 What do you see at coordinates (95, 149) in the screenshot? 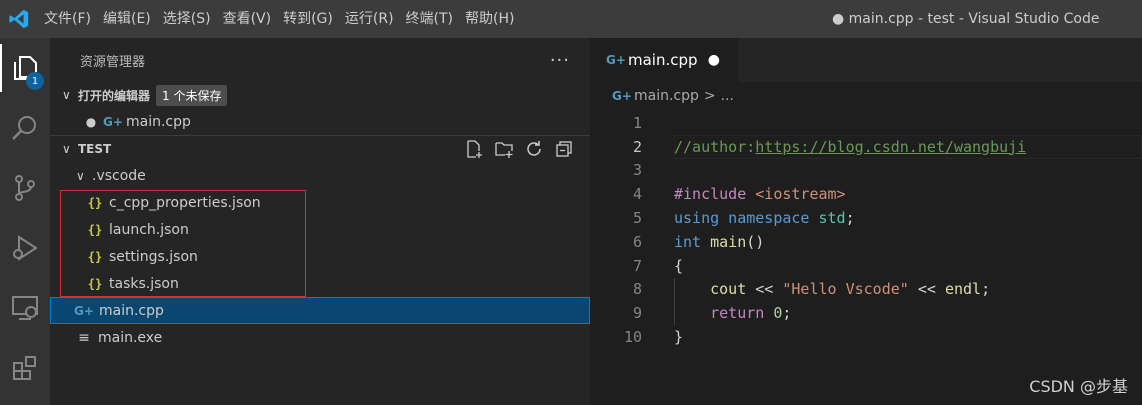
I see `folder-label: TEST` at bounding box center [95, 149].